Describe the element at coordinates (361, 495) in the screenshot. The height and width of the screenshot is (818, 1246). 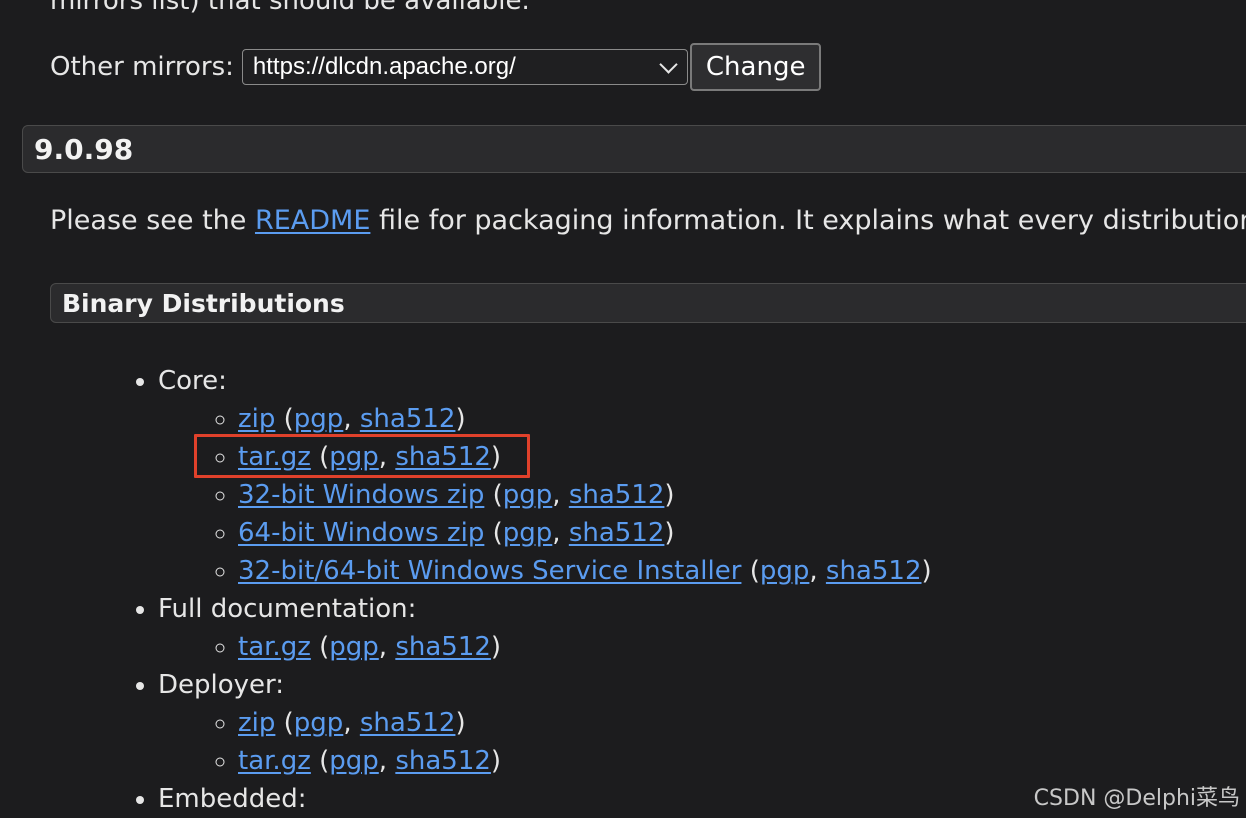
I see `download-link: 32-bit Windows zip` at that location.